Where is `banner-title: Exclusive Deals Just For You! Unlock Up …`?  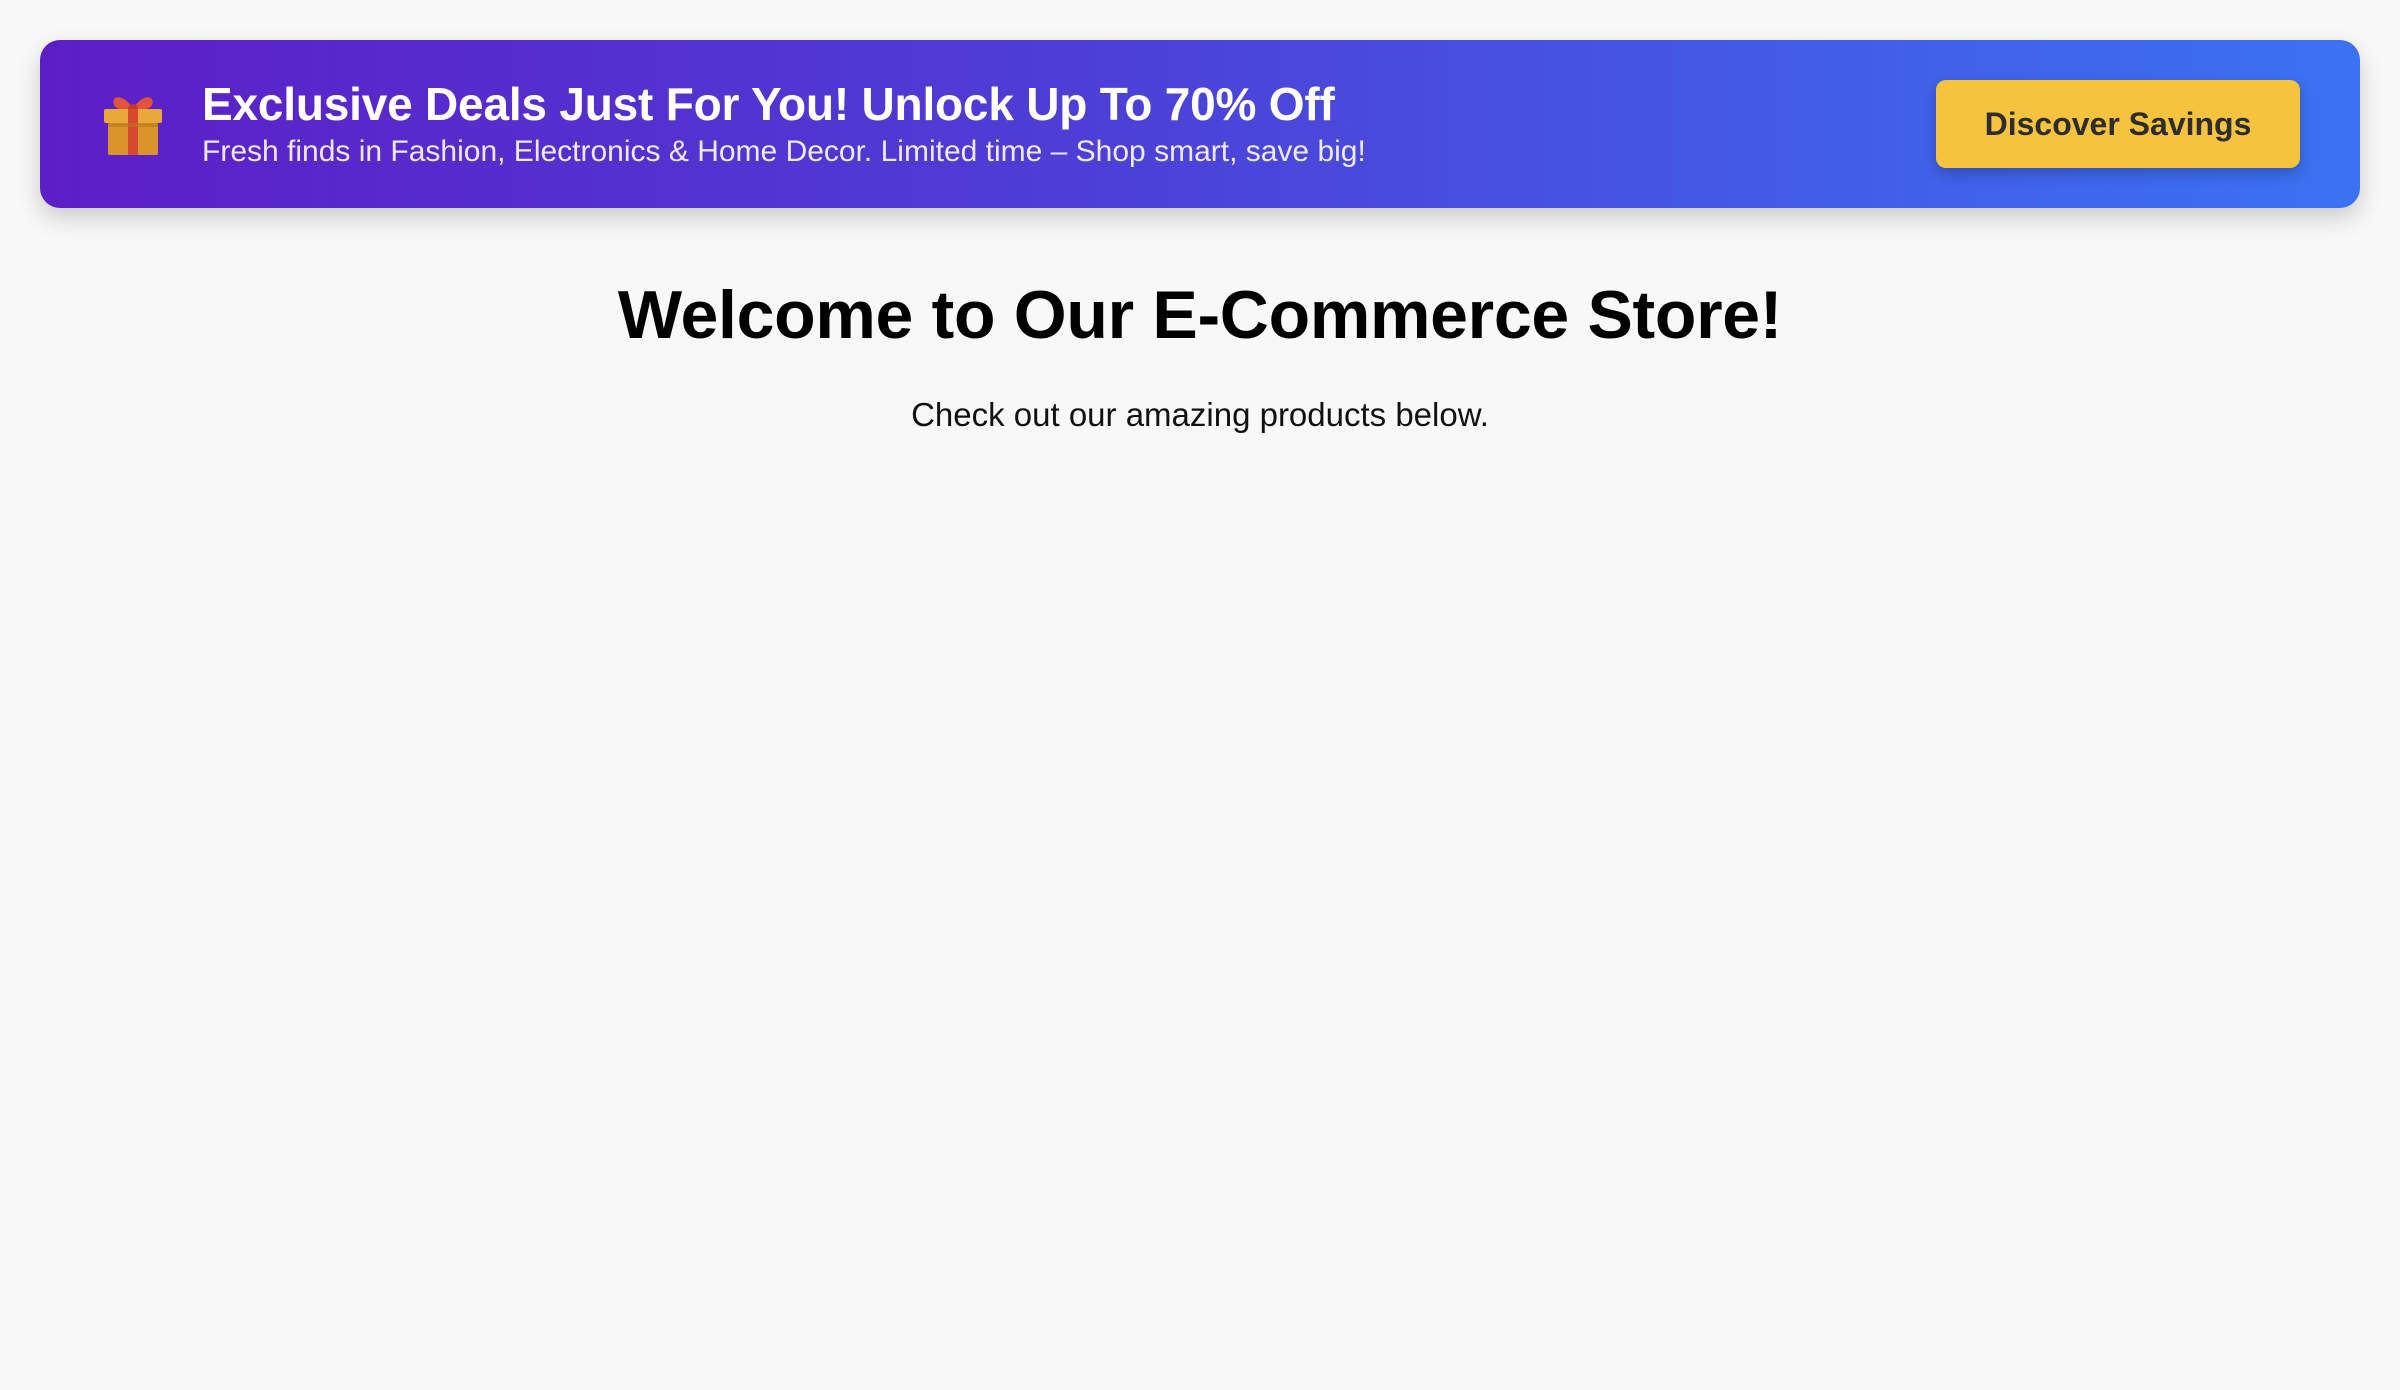
banner-title: Exclusive Deals Just For You! Unlock Up … is located at coordinates (768, 104).